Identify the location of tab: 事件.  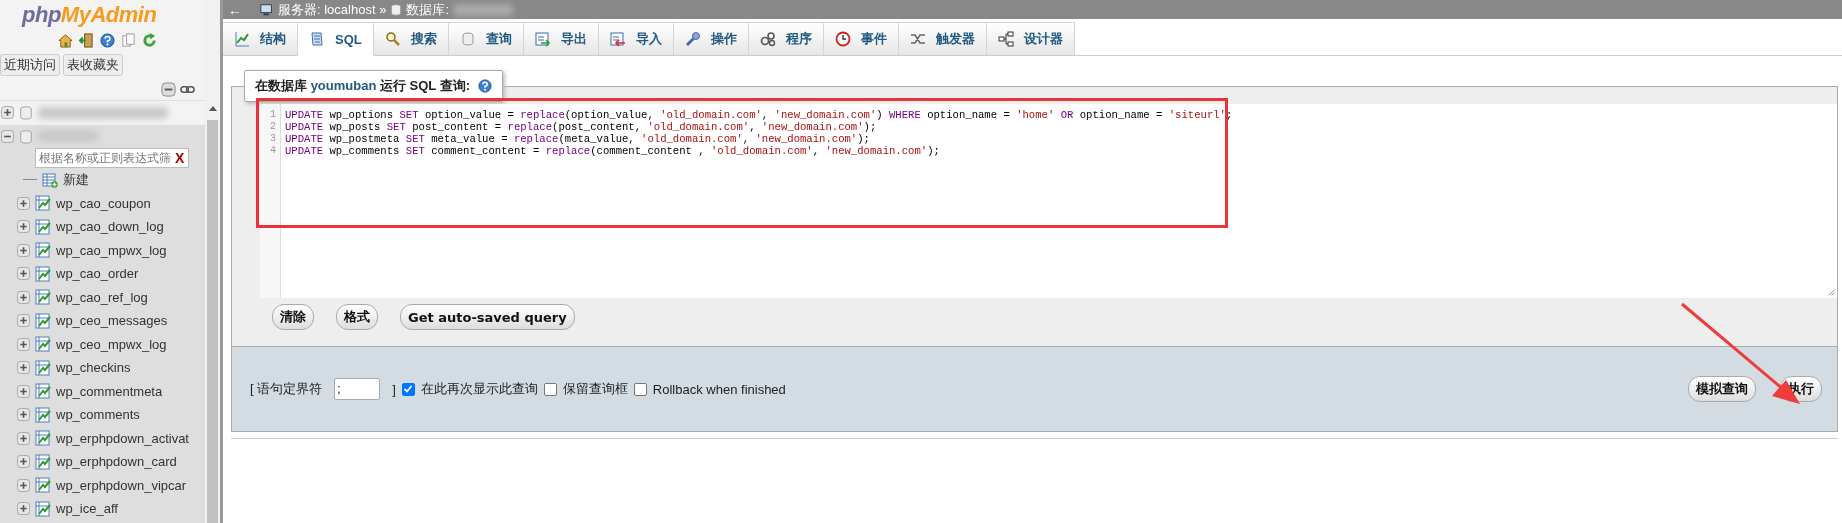
(861, 38).